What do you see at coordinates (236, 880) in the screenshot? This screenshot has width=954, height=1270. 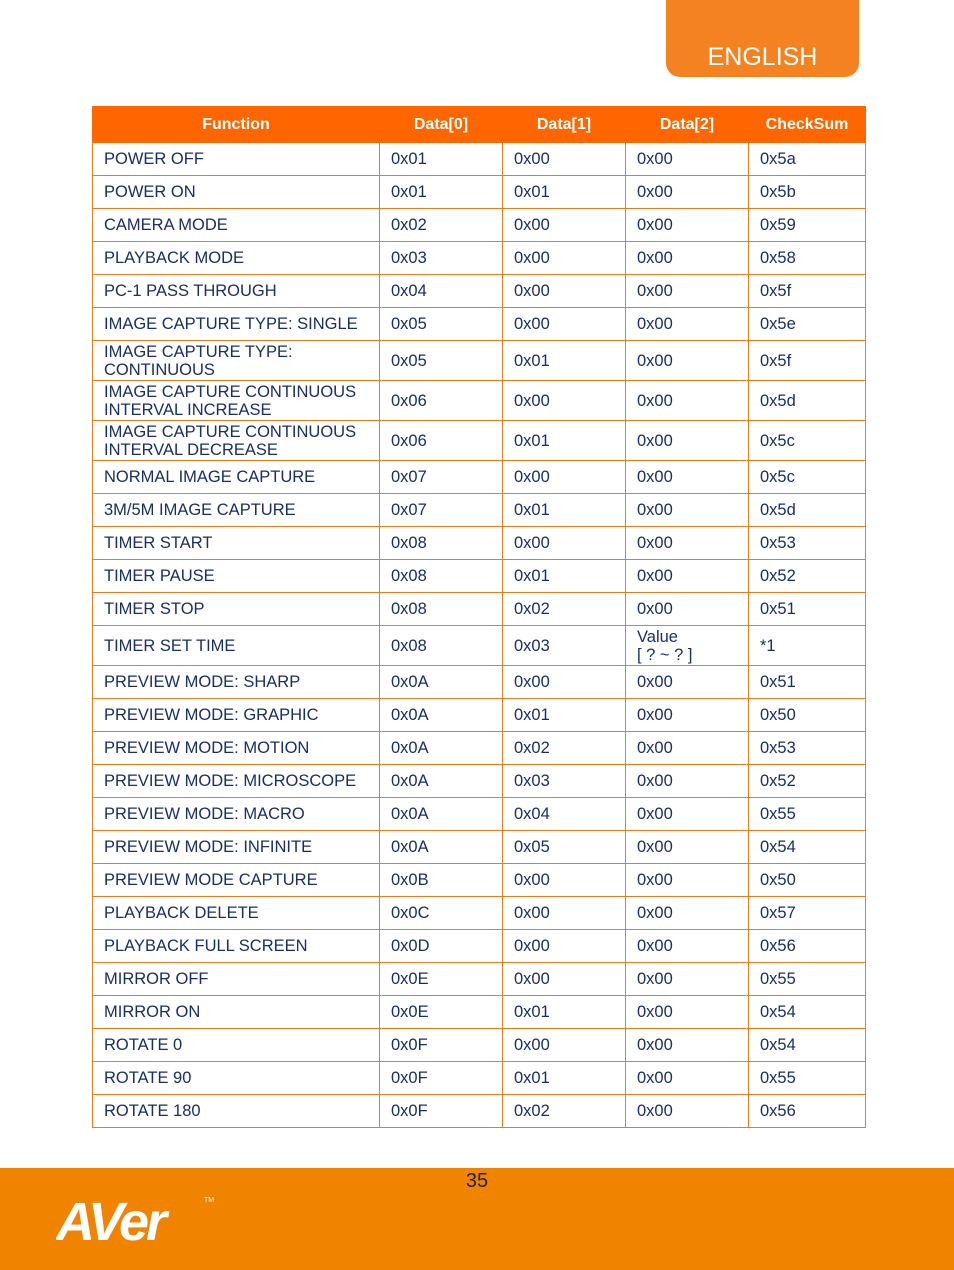 I see `cell-function: PREVIEW MODE CAPTURE` at bounding box center [236, 880].